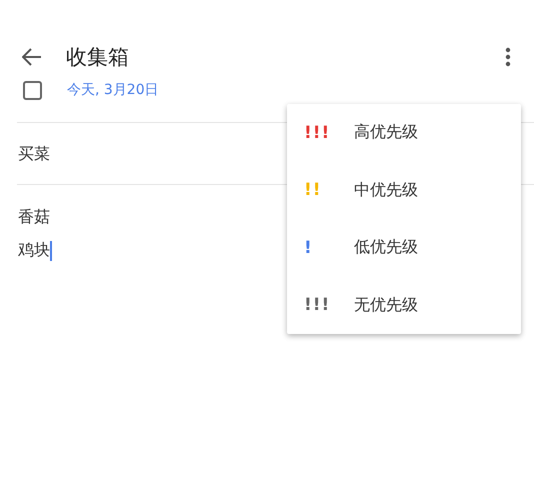 The height and width of the screenshot is (480, 534). Describe the element at coordinates (51, 250) in the screenshot. I see `text-cursor` at that location.